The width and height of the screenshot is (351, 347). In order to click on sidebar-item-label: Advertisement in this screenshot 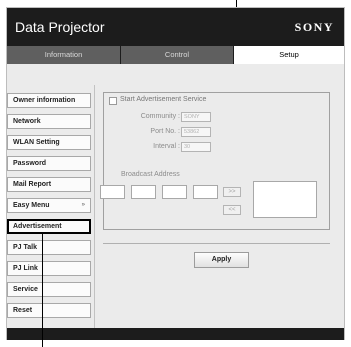, I will do `click(37, 226)`.